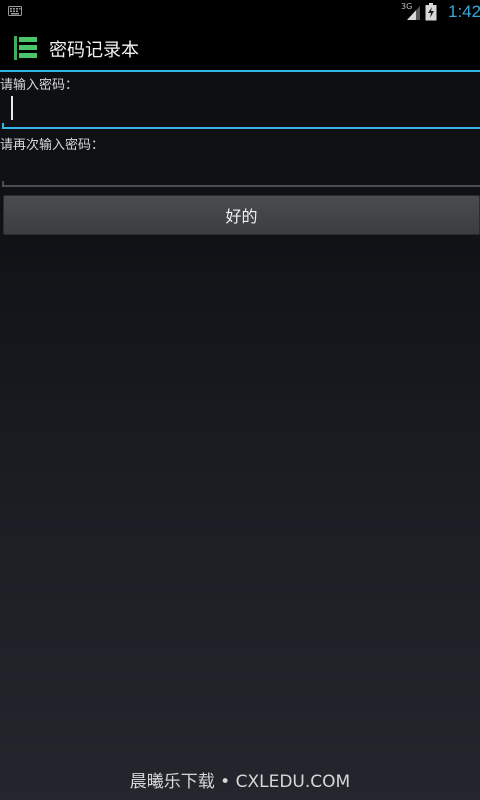 Image resolution: width=480 pixels, height=800 pixels. I want to click on confirm-password-field-underline, so click(241, 184).